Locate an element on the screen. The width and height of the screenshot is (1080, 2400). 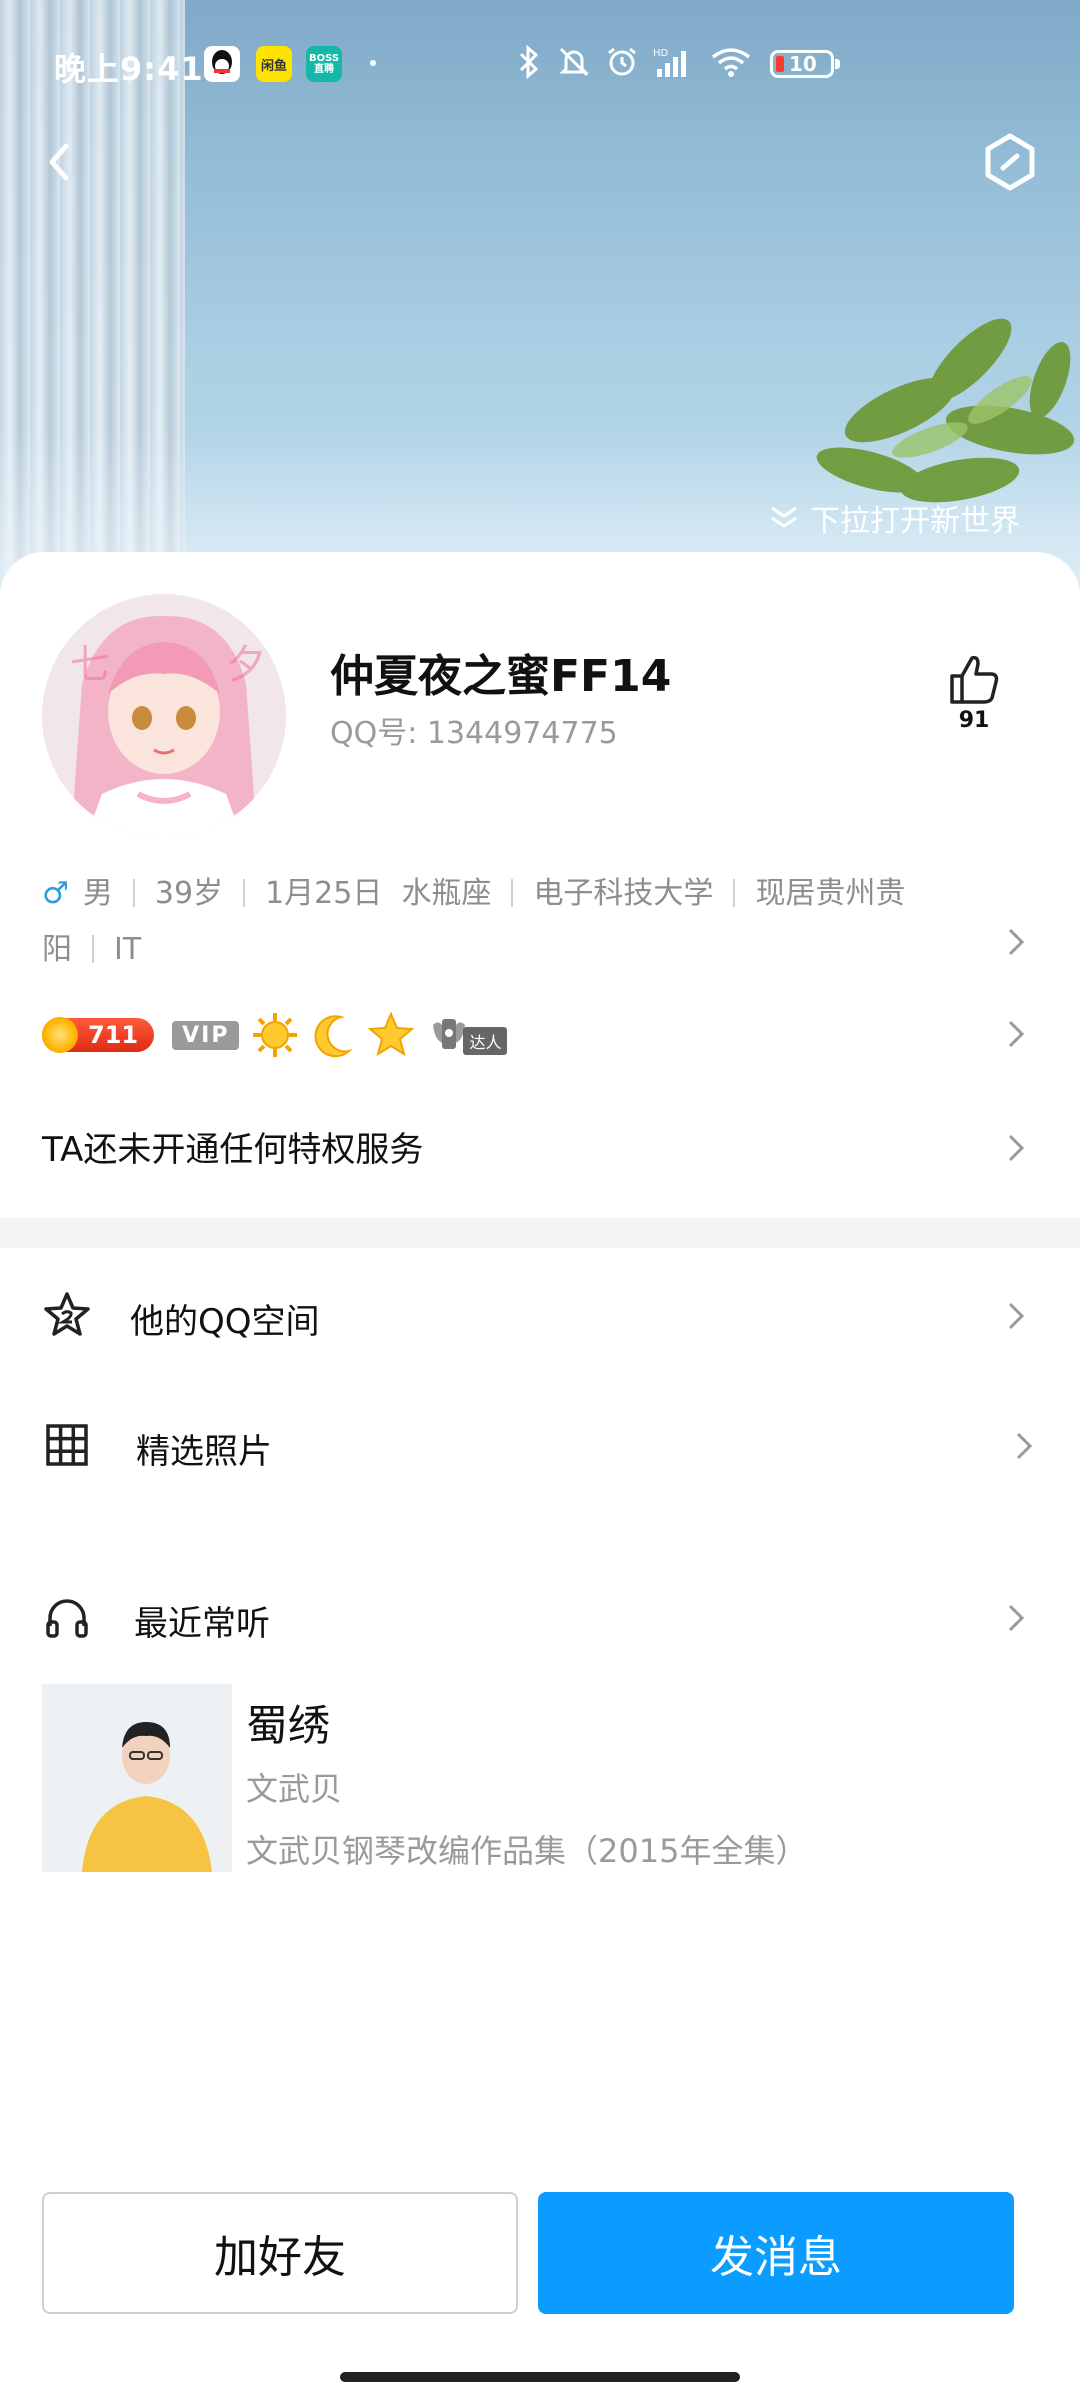
photos-row: 精选照片 is located at coordinates (540, 1445).